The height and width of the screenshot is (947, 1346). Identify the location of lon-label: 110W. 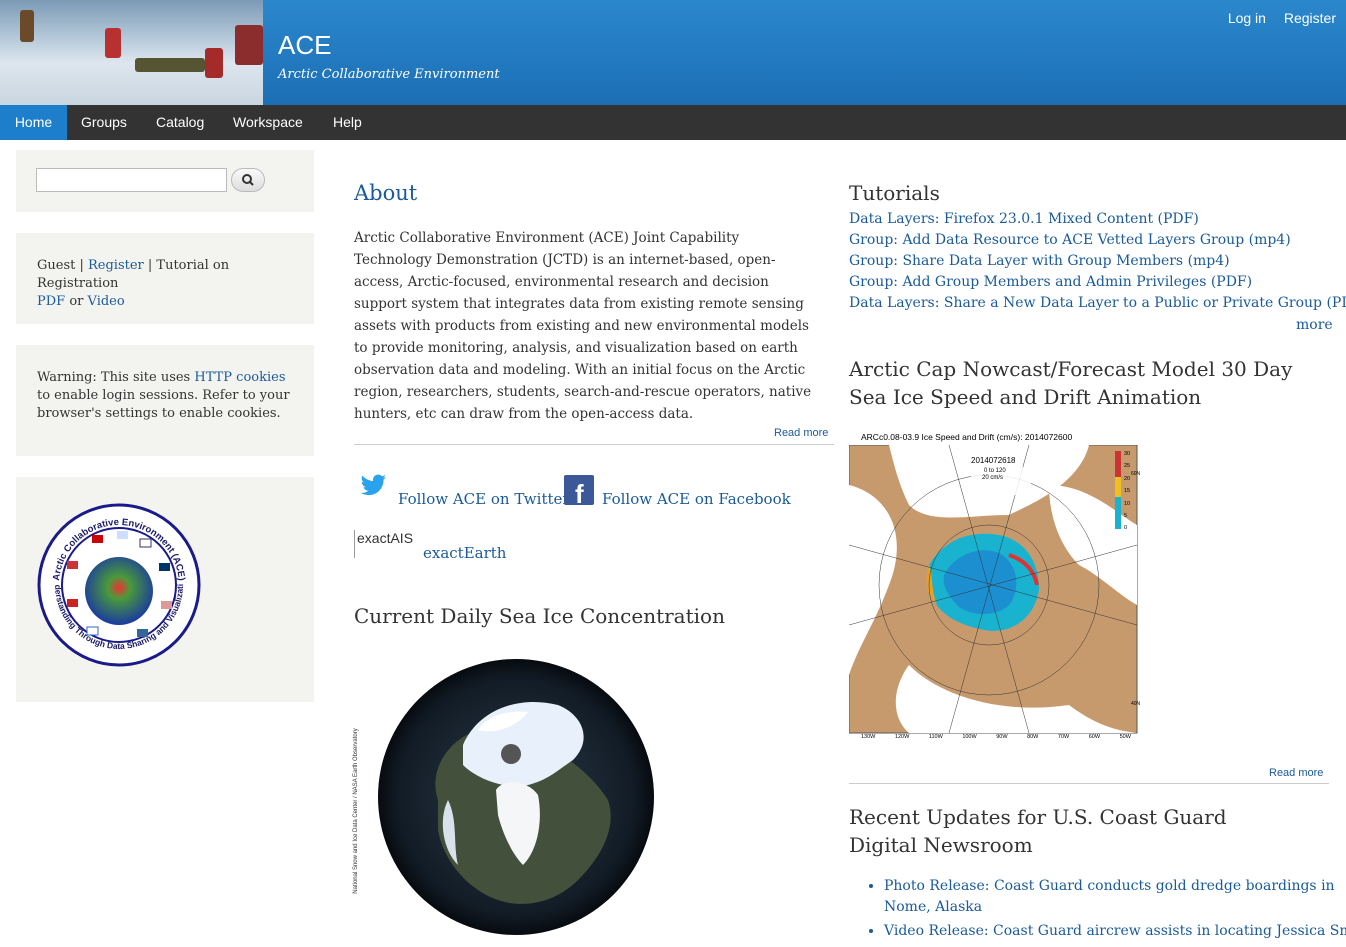
(935, 737).